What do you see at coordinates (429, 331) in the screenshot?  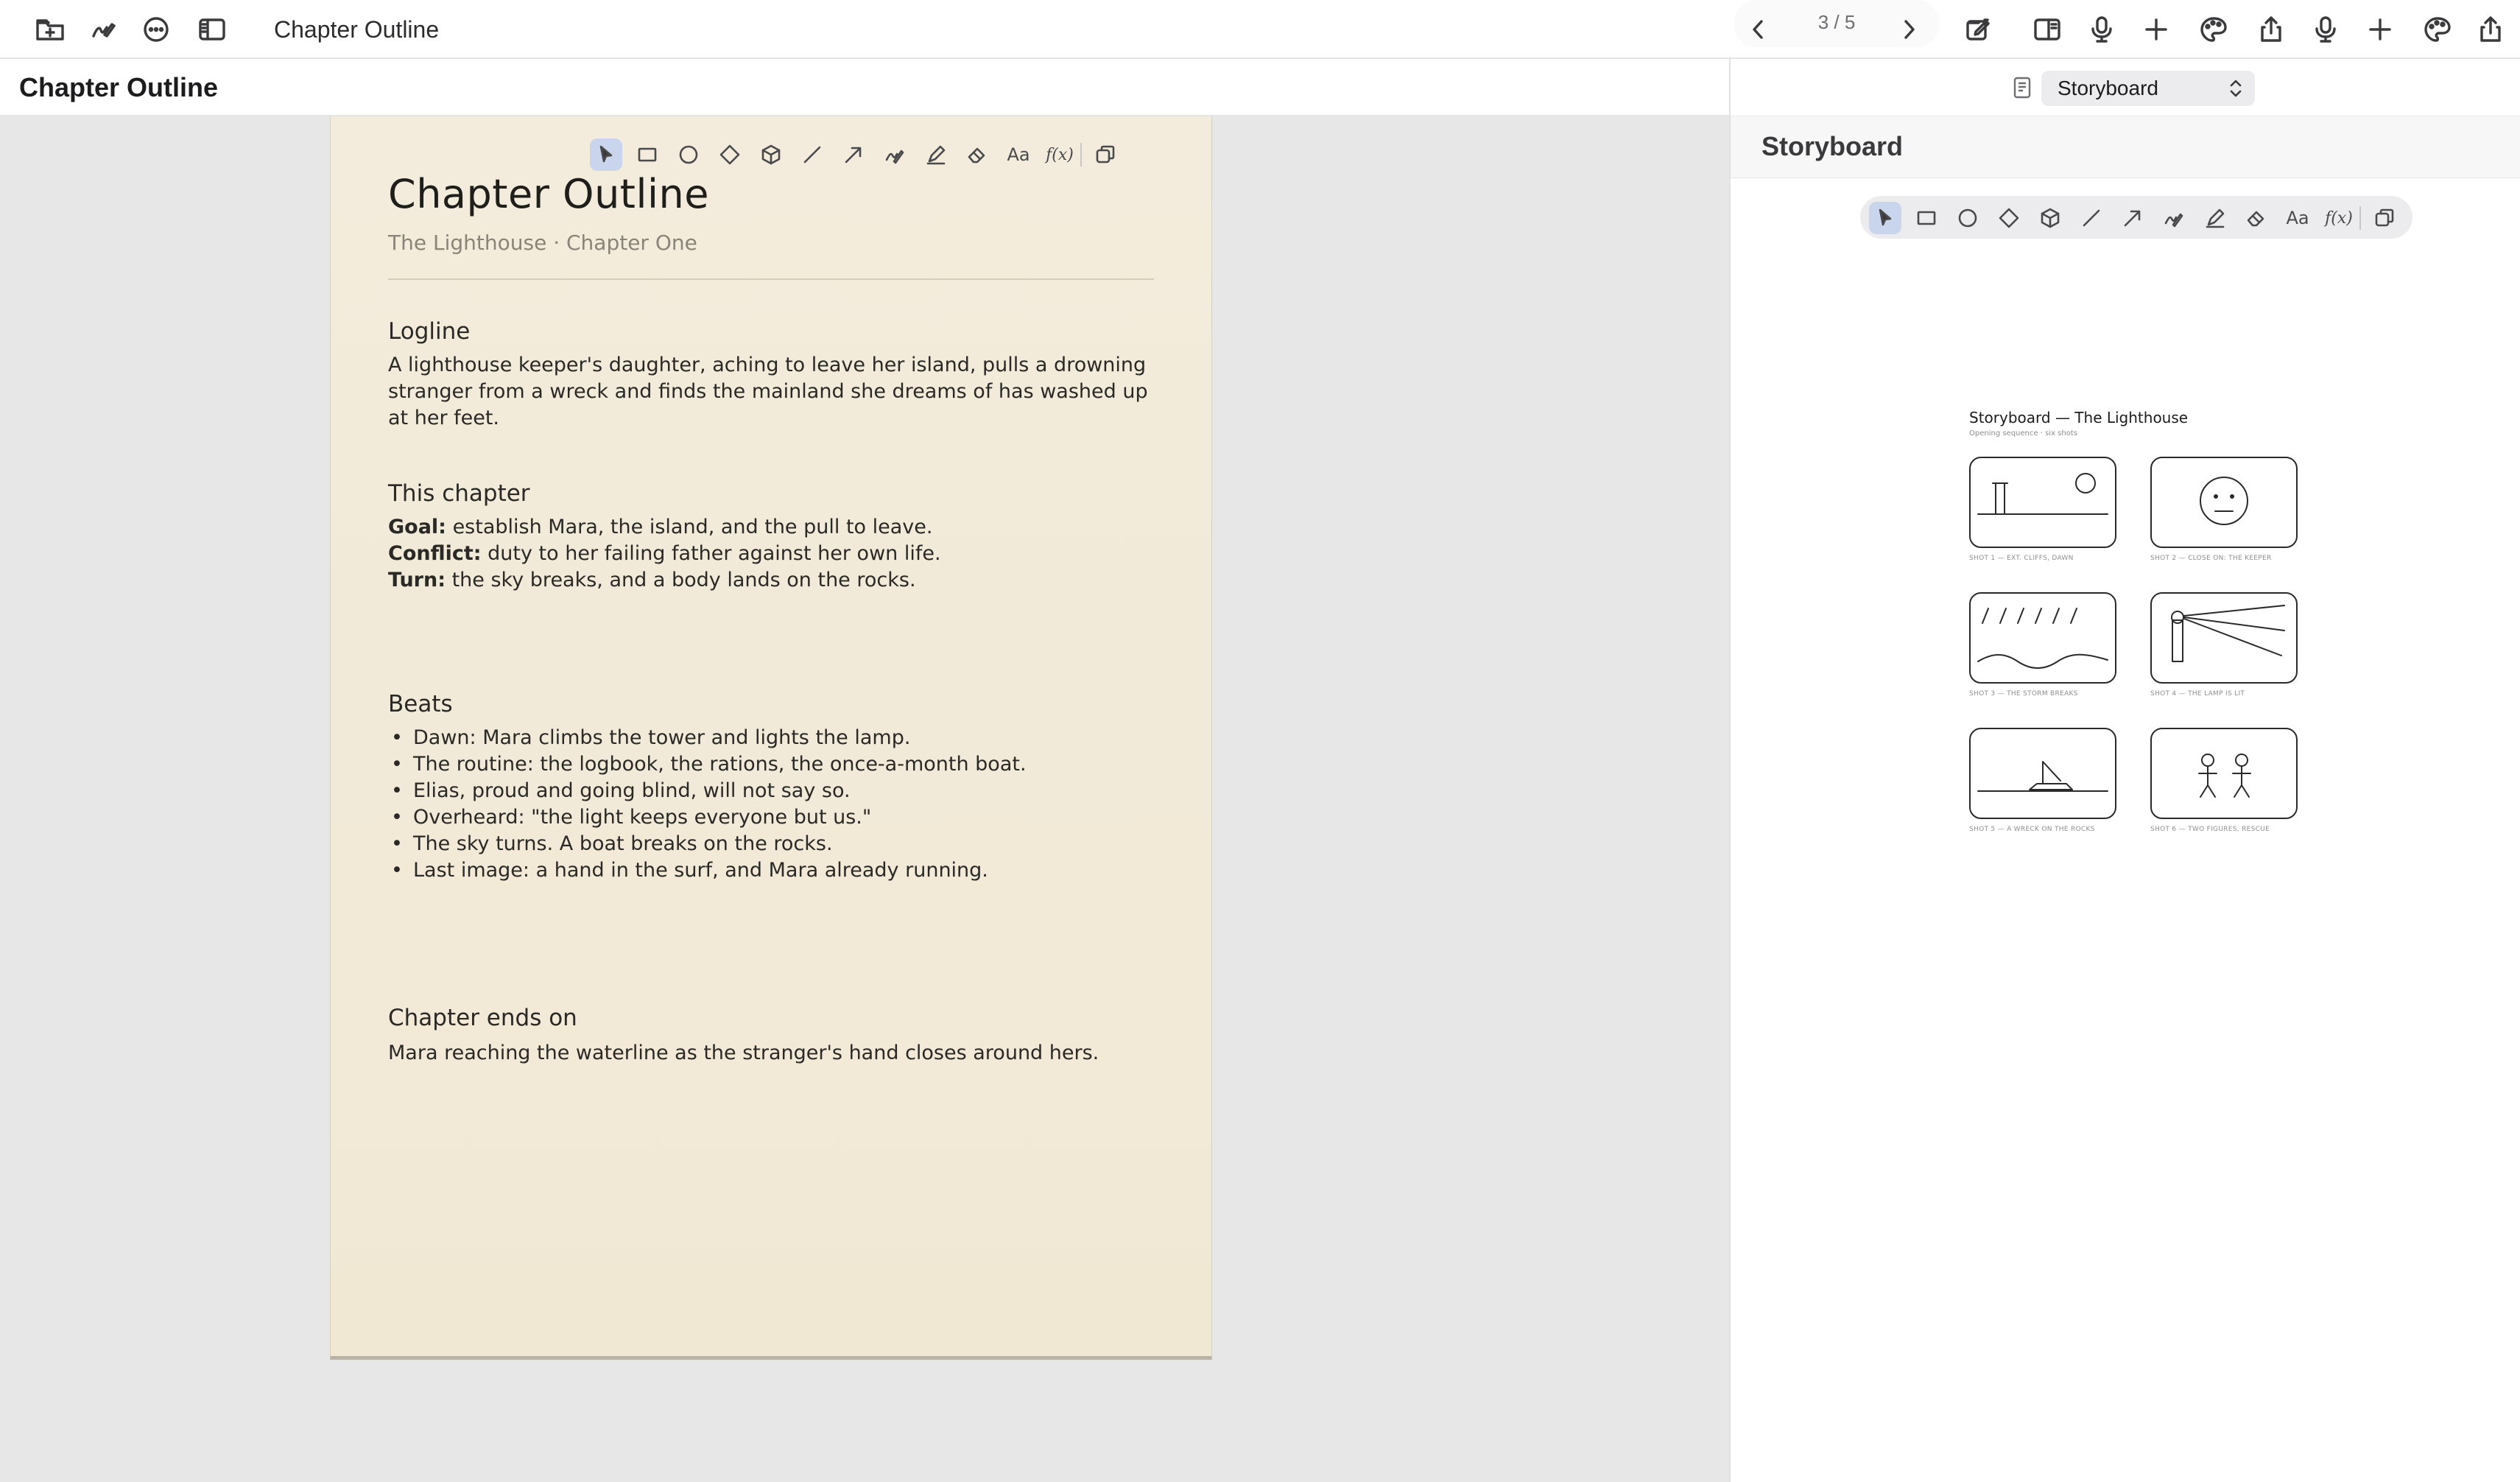 I see `logline-heading: Logline` at bounding box center [429, 331].